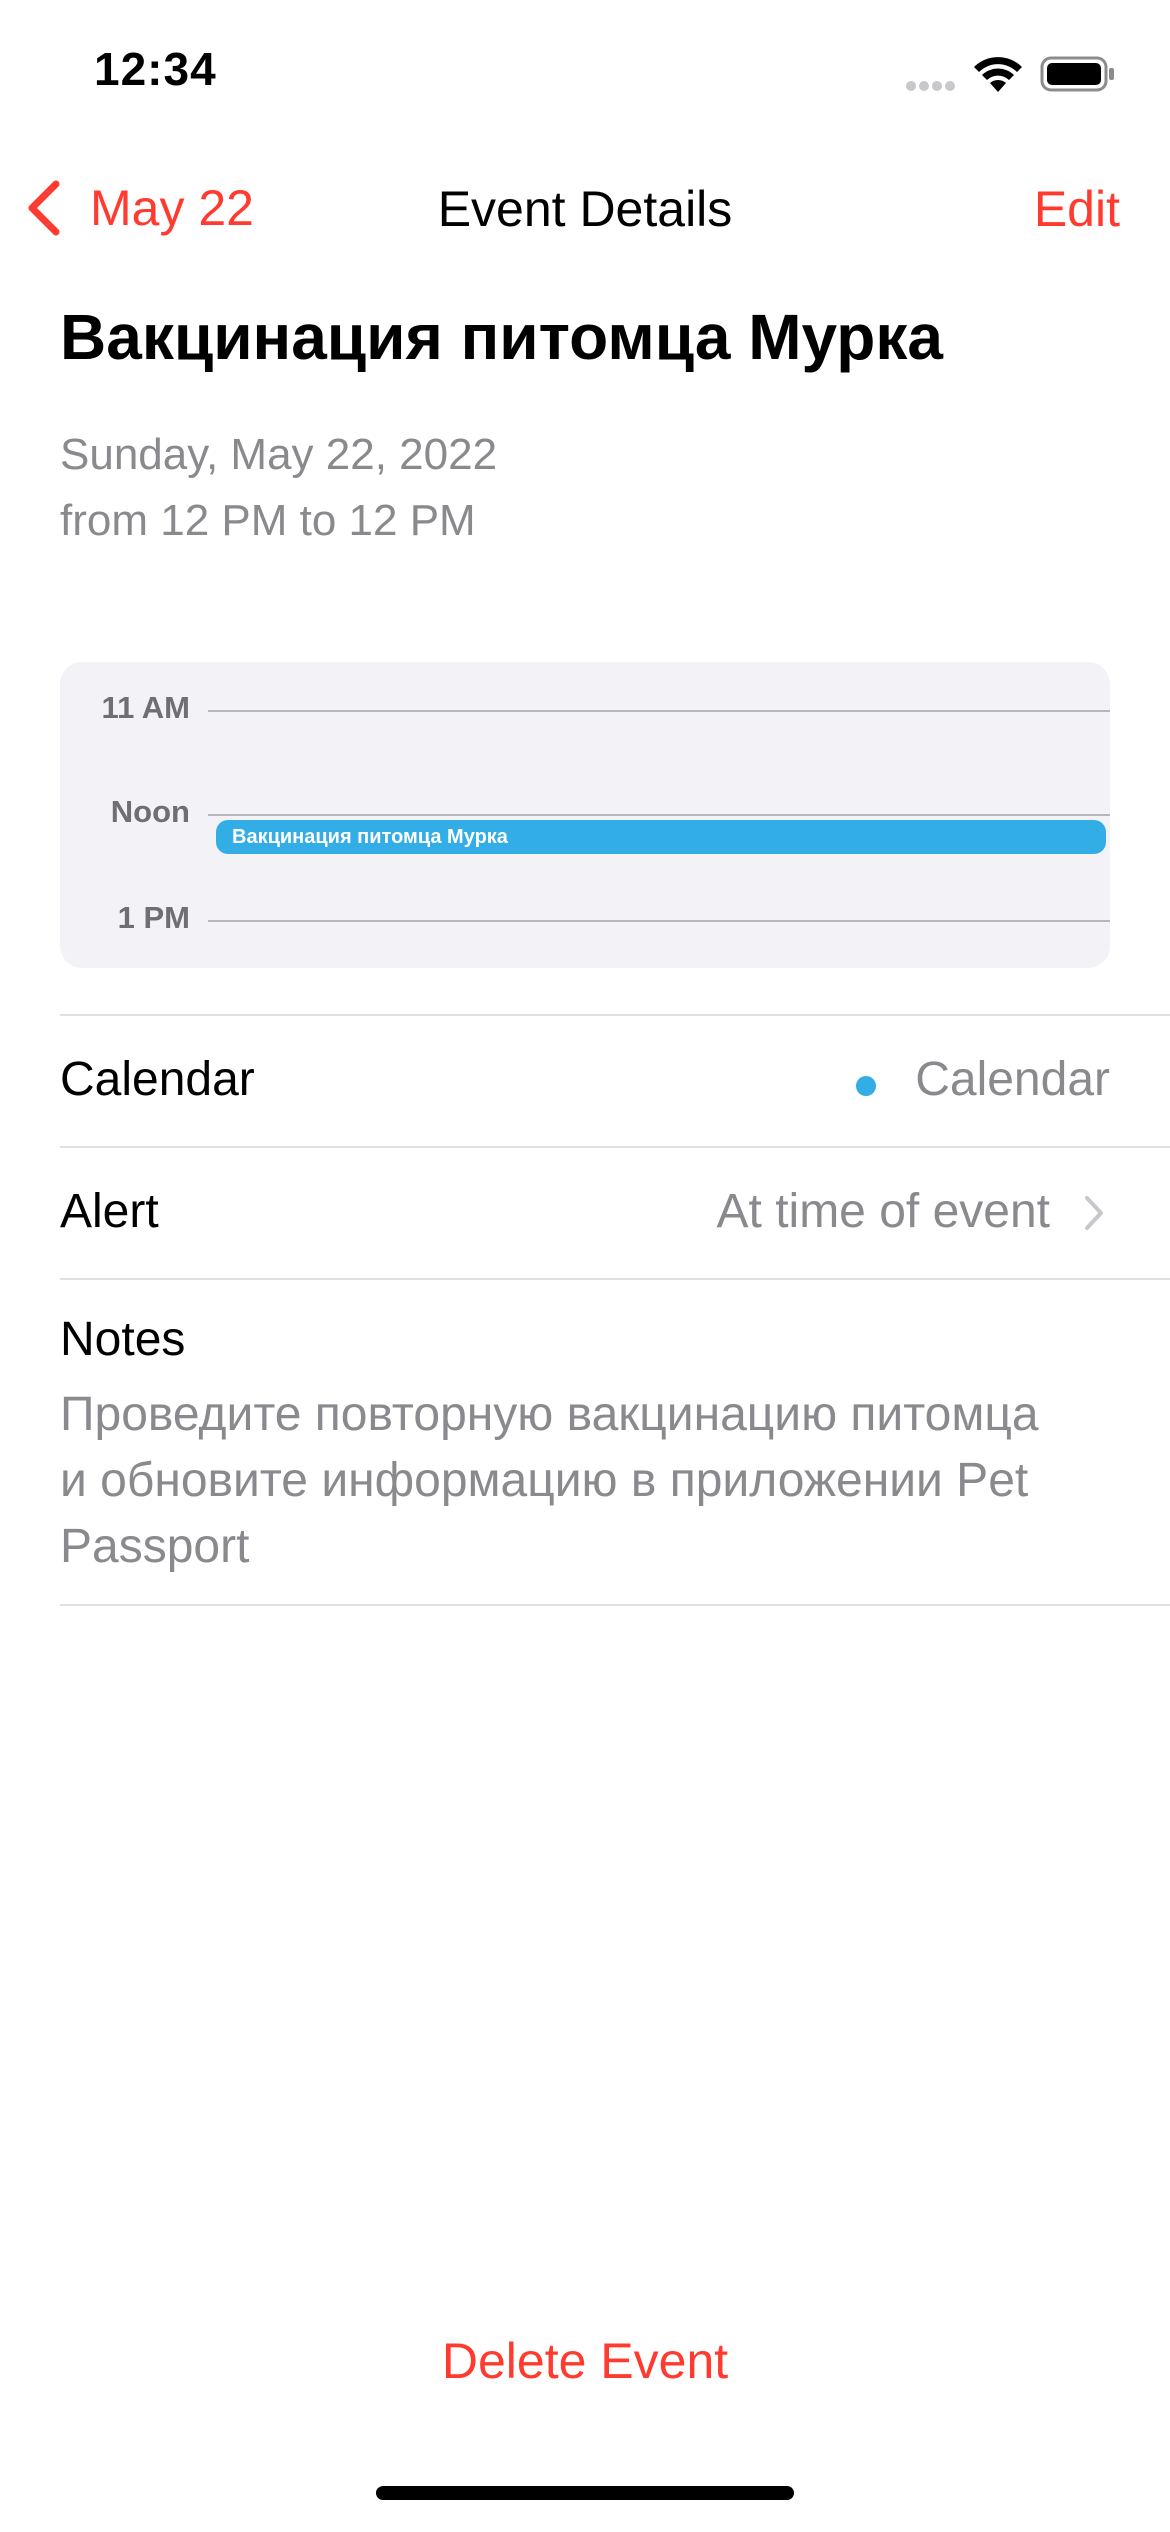 Image resolution: width=1170 pixels, height=2532 pixels. Describe the element at coordinates (585, 1081) in the screenshot. I see `calendar-row: Calendar Calendar` at that location.